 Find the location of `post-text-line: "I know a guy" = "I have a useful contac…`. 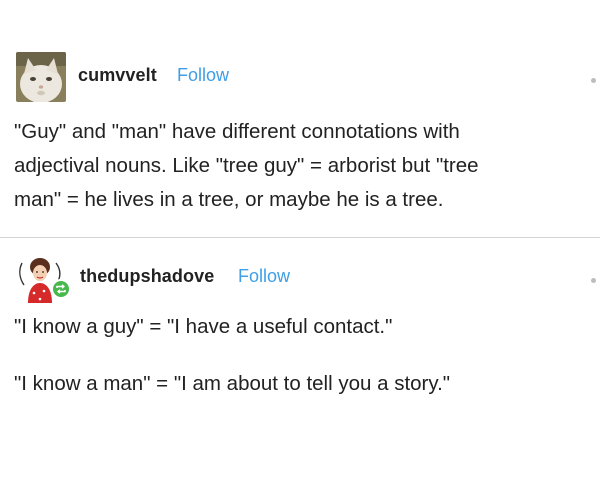

post-text-line: "I know a guy" = "I have a useful contac… is located at coordinates (203, 326).